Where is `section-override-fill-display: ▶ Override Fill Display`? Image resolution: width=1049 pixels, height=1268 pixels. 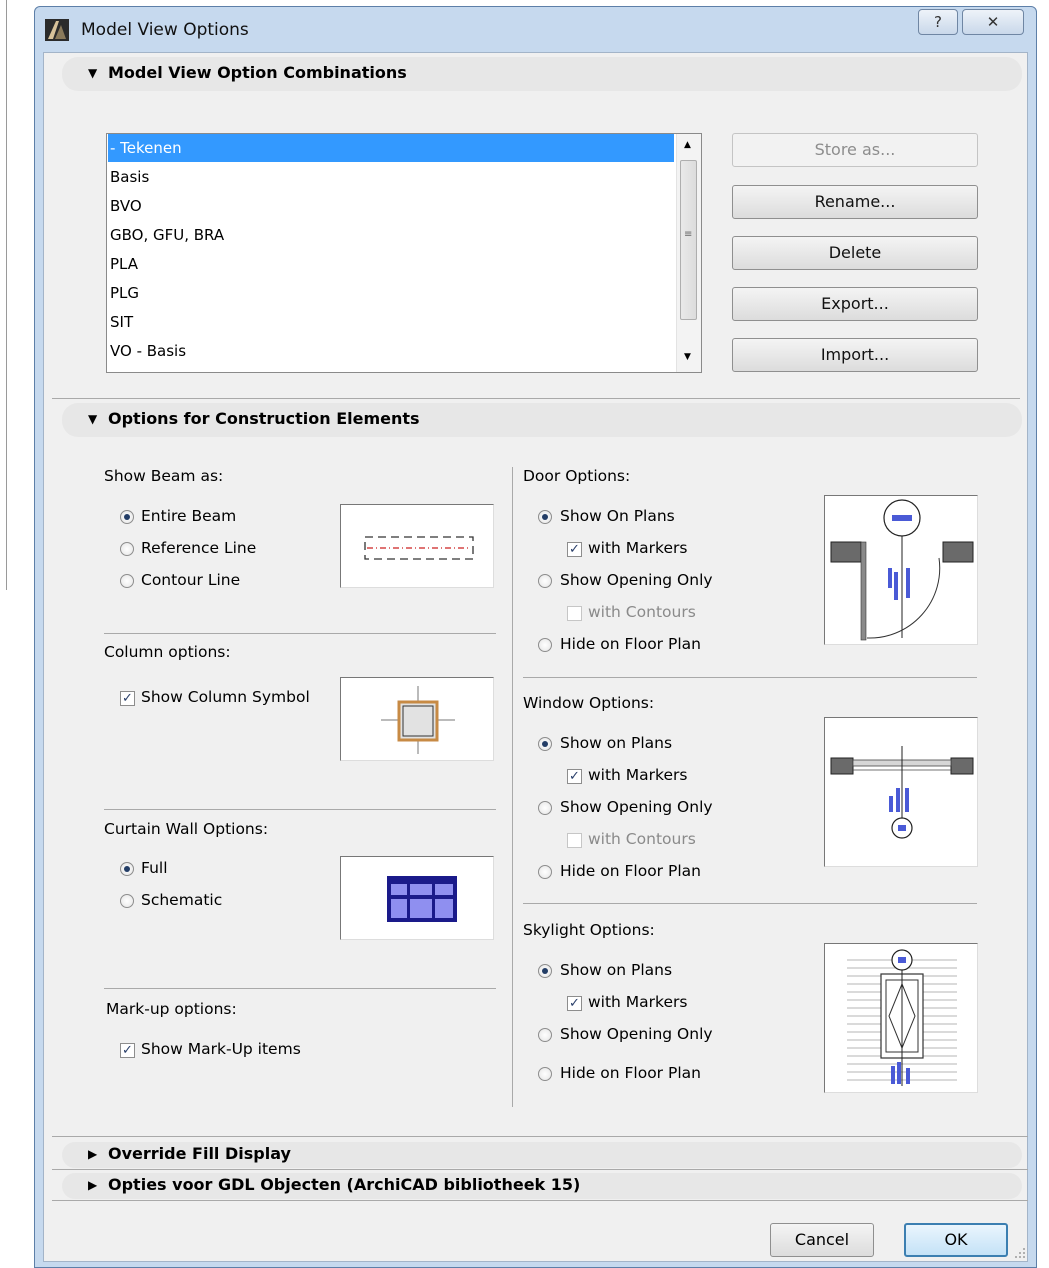
section-override-fill-display: ▶ Override Fill Display is located at coordinates (542, 1155).